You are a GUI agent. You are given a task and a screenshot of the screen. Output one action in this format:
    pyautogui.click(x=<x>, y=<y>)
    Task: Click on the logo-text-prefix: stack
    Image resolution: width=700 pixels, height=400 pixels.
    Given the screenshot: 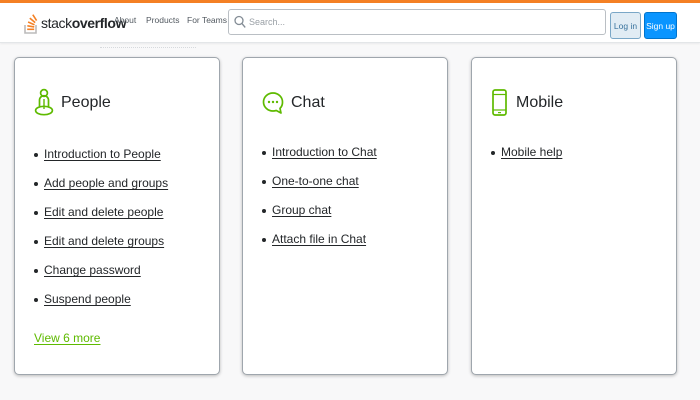 What is the action you would take?
    pyautogui.click(x=56, y=23)
    